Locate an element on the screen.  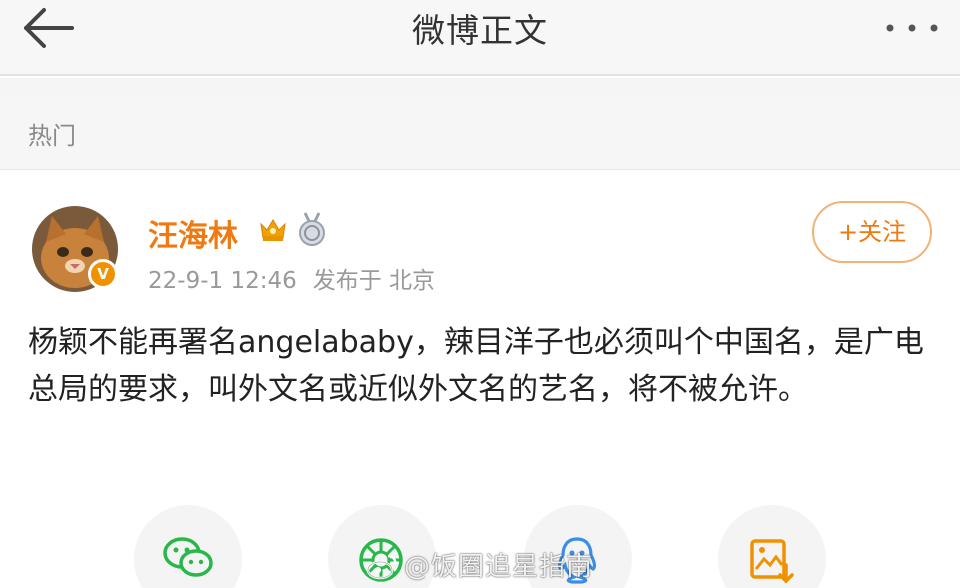
medal-icon is located at coordinates (312, 229).